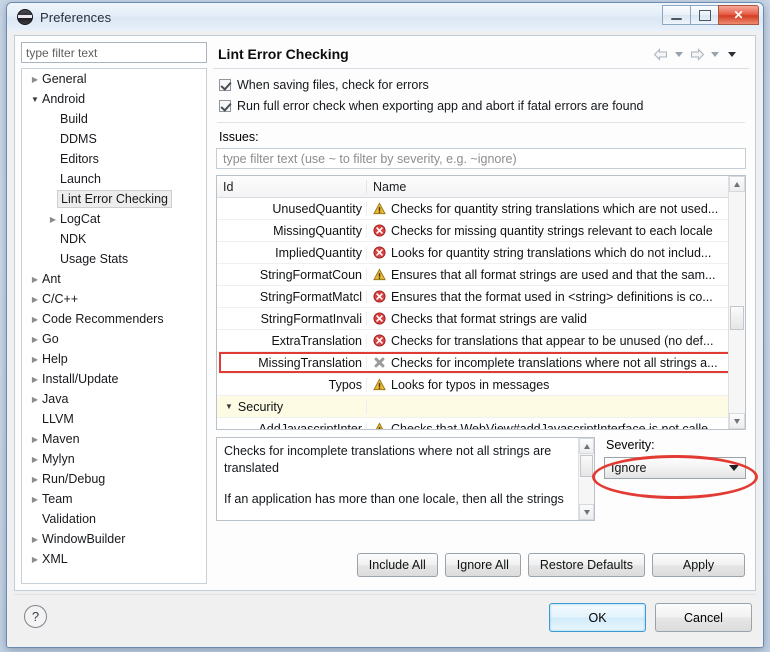  What do you see at coordinates (737, 421) in the screenshot?
I see `scroll-down-button` at bounding box center [737, 421].